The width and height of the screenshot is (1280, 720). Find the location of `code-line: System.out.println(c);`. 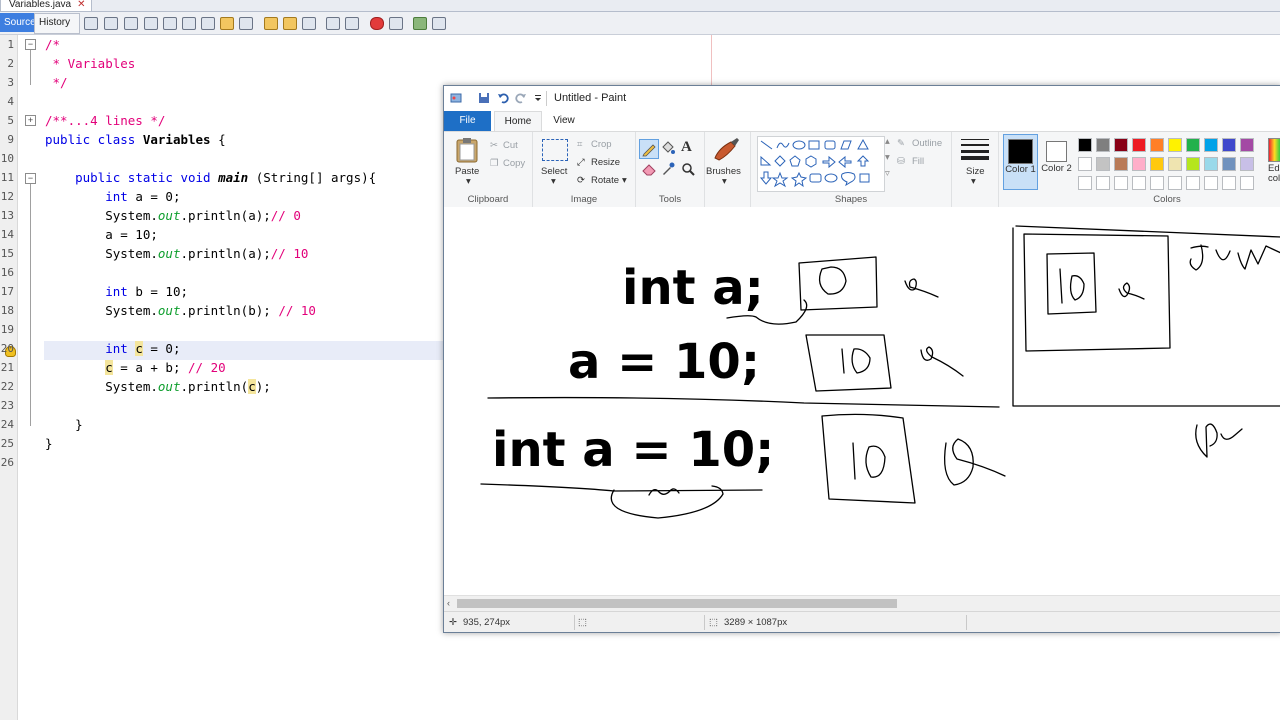

code-line: System.out.println(c); is located at coordinates (158, 386).